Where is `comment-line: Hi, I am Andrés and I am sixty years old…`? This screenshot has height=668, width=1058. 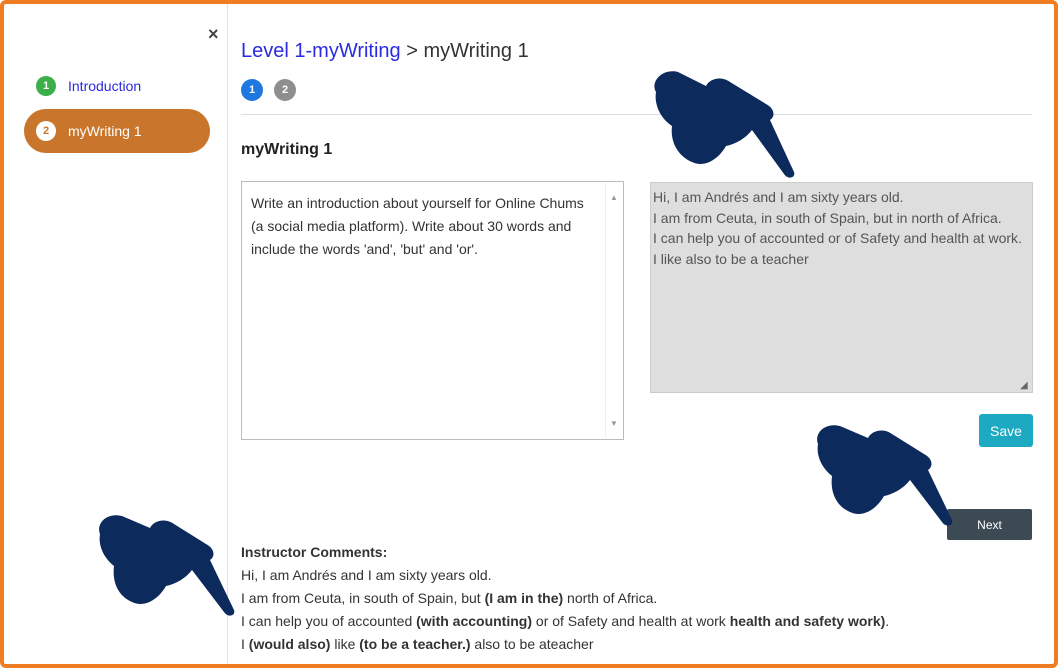
comment-line: Hi, I am Andrés and I am sixty years old… is located at coordinates (366, 575).